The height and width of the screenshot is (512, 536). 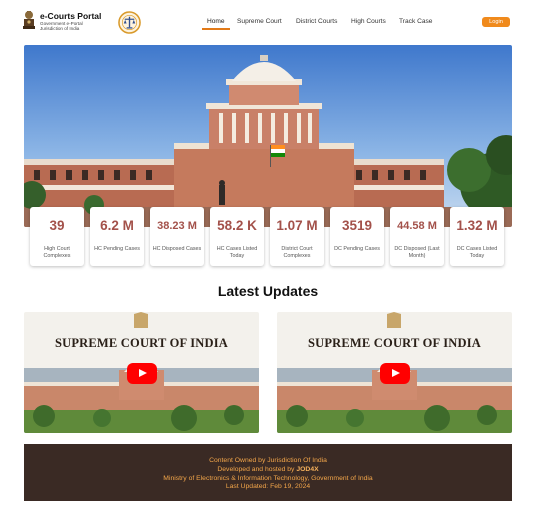 What do you see at coordinates (477, 252) in the screenshot?
I see `stat-label: DC Cases Listed Today` at bounding box center [477, 252].